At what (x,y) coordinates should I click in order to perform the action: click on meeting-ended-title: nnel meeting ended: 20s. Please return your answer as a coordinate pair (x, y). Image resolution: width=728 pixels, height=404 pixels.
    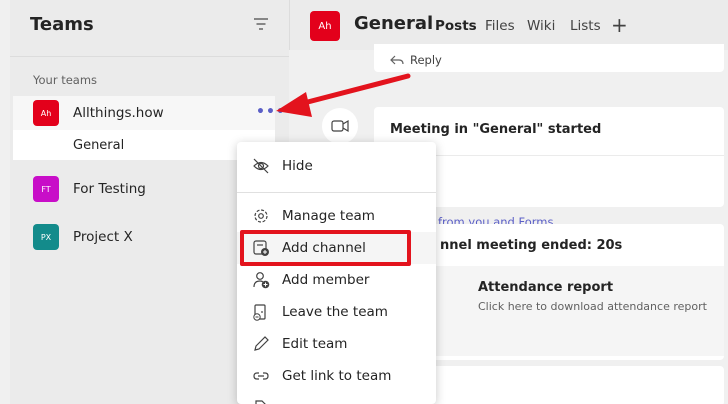
    Looking at the image, I should click on (531, 245).